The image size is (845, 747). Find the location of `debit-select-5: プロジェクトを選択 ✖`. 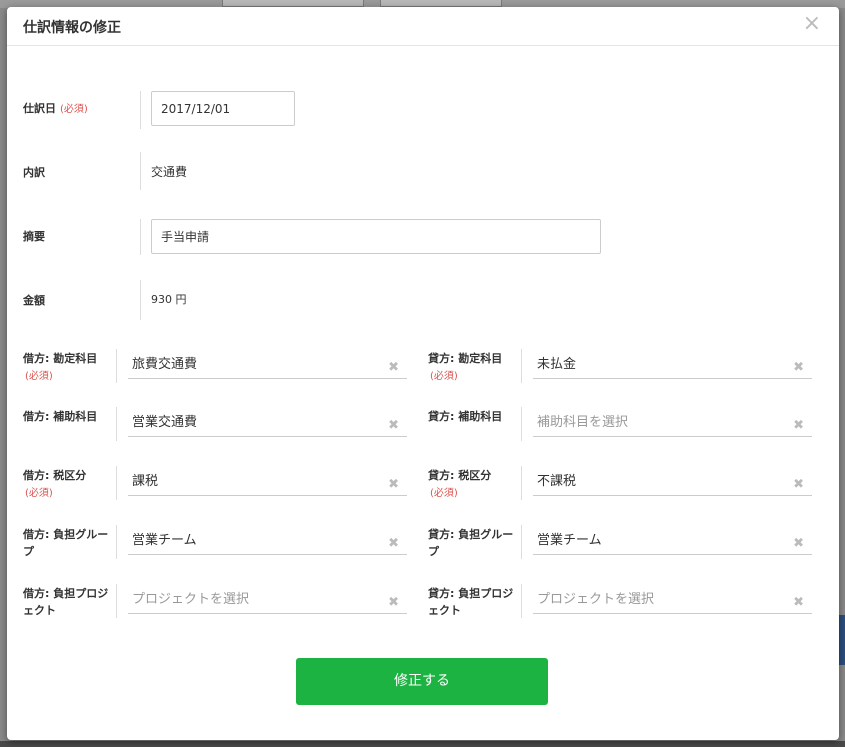

debit-select-5: プロジェクトを選択 ✖ is located at coordinates (267, 598).